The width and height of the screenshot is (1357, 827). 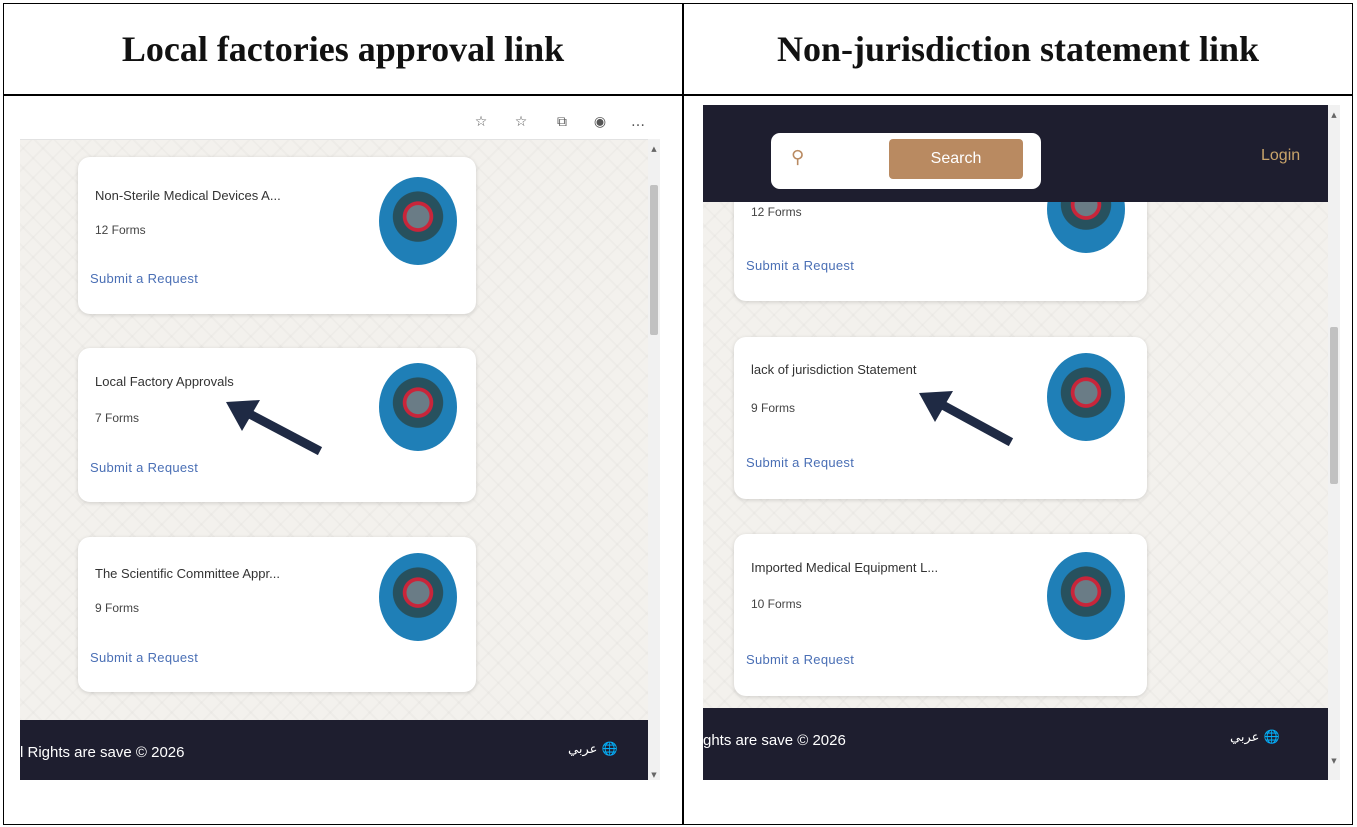 I want to click on search-box: ⚲ Search, so click(x=906, y=161).